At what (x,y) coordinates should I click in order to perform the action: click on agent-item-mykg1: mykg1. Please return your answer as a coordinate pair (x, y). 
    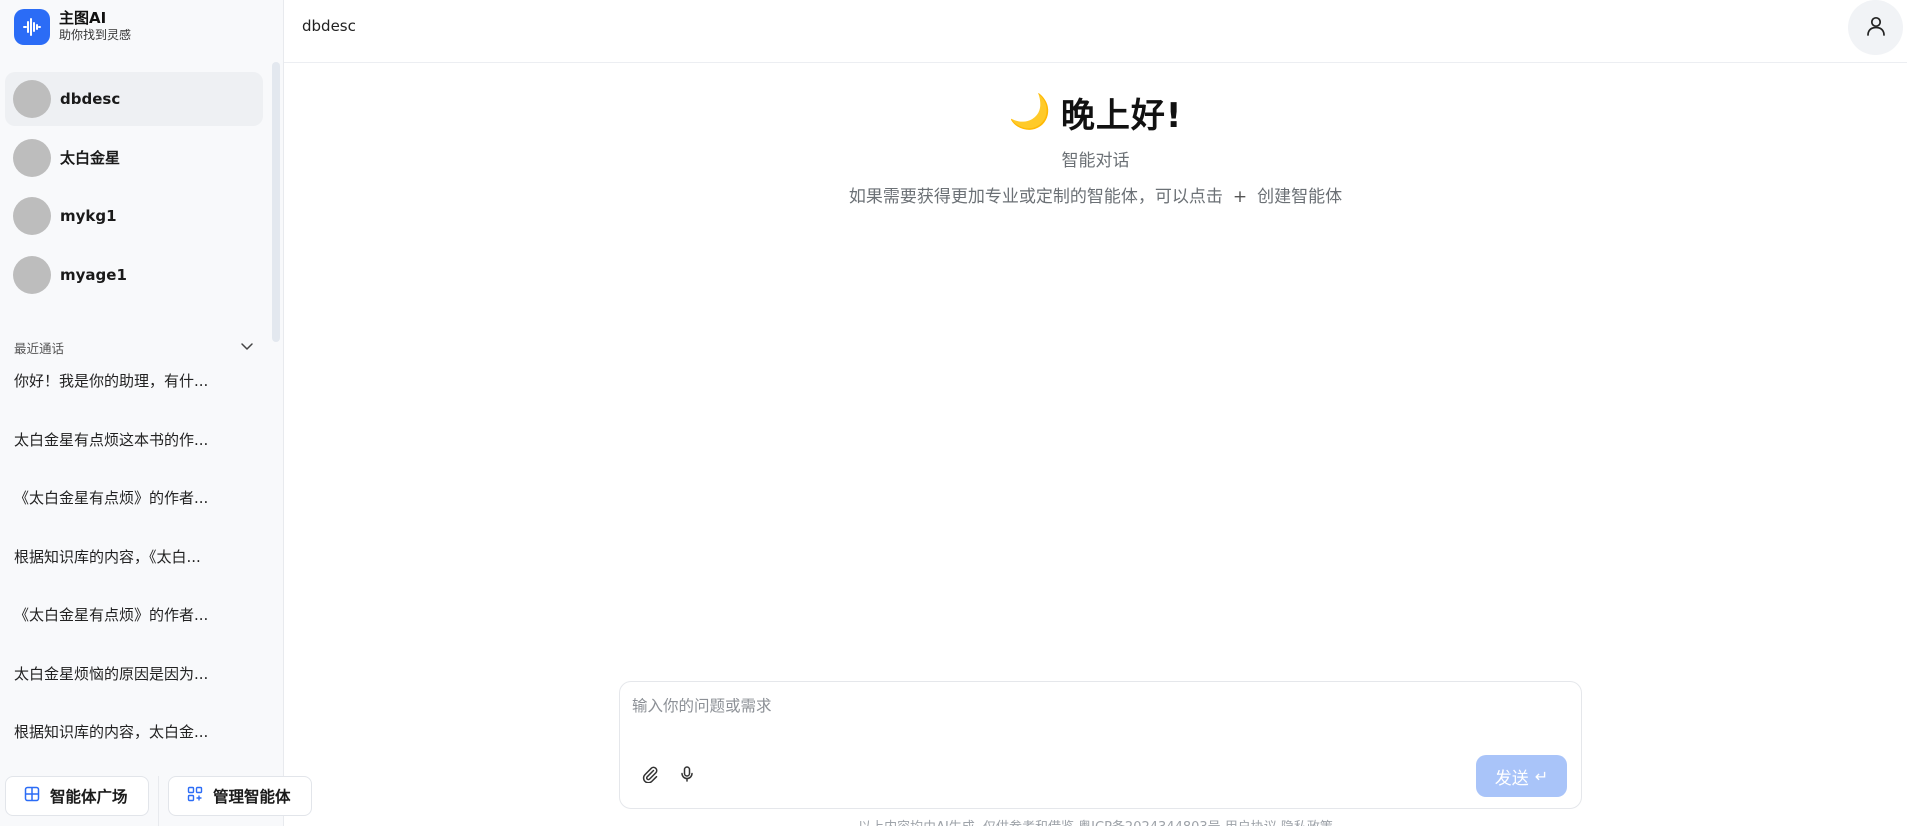
    Looking at the image, I should click on (134, 216).